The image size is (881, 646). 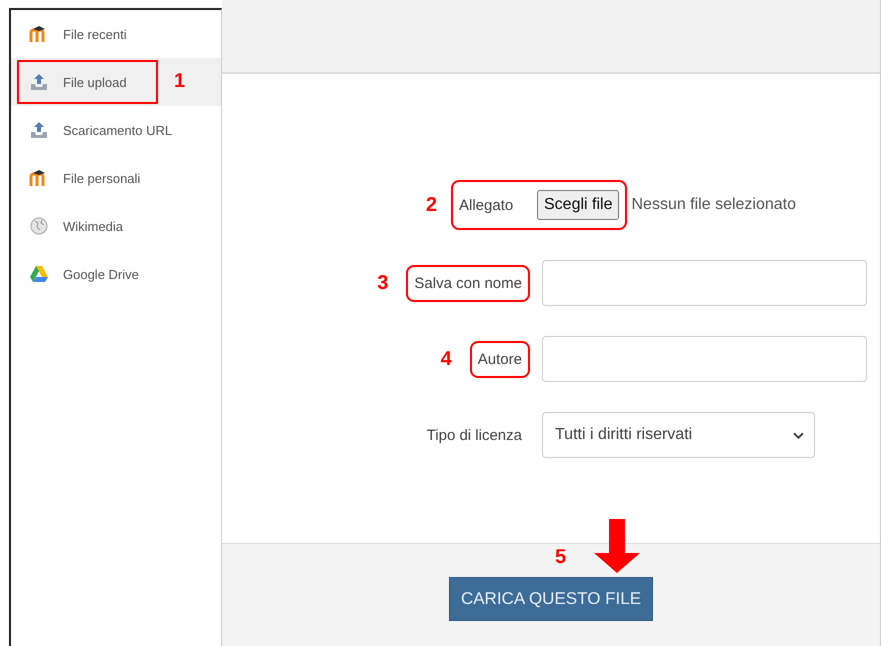 I want to click on field-label: Autore, so click(x=500, y=359).